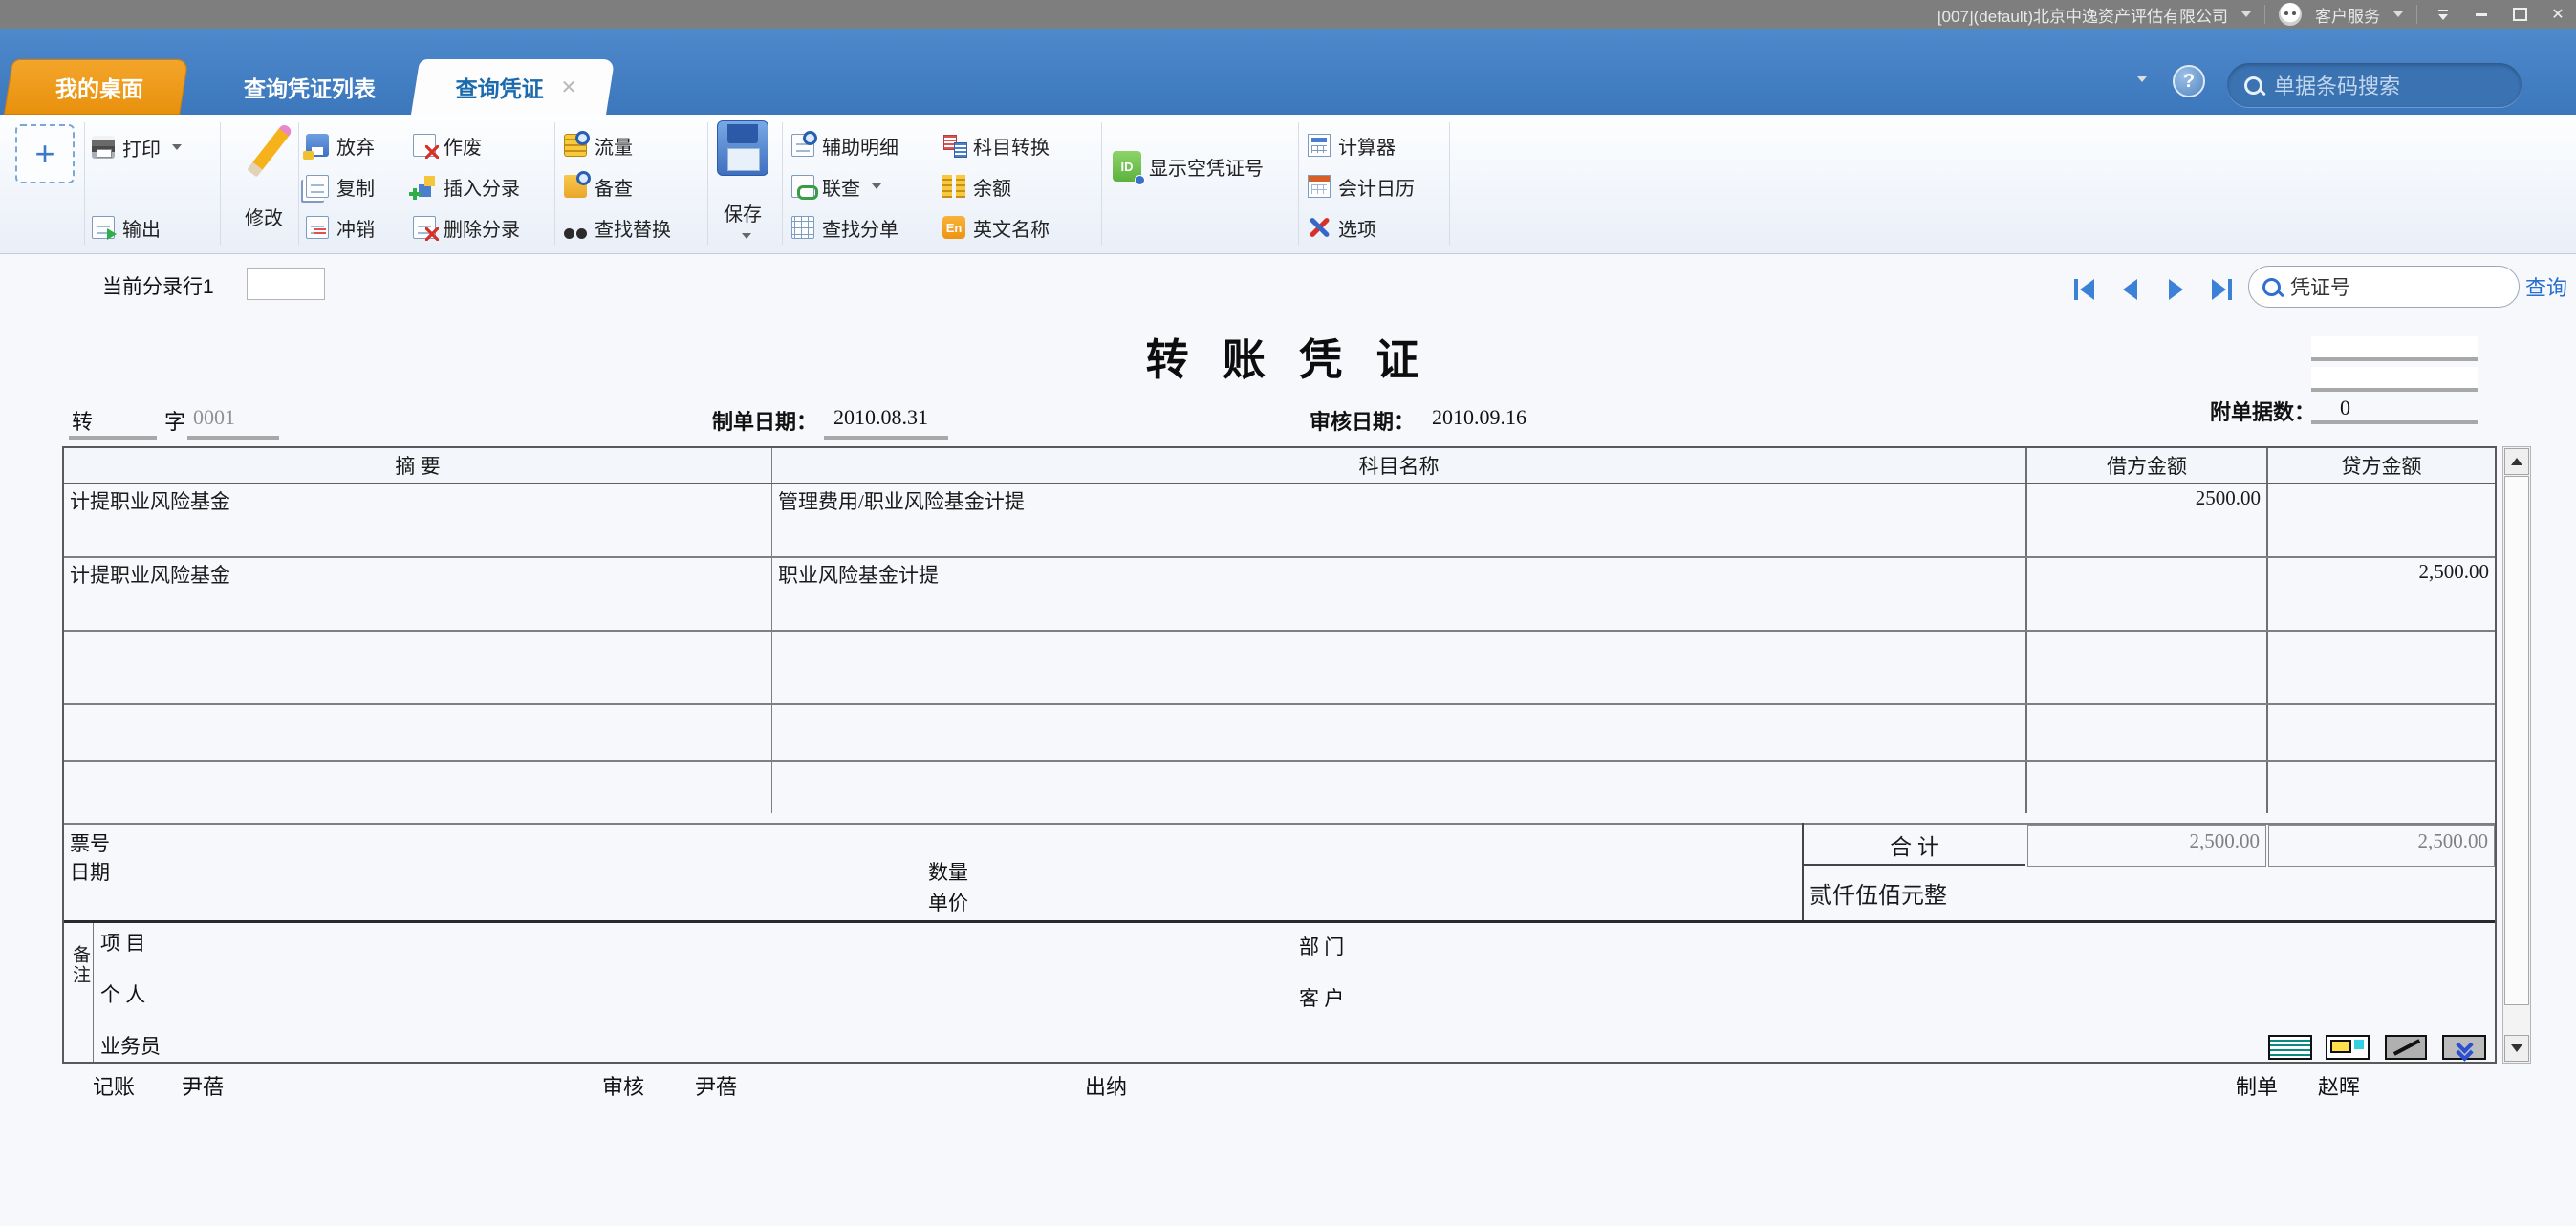 The height and width of the screenshot is (1226, 2576). What do you see at coordinates (844, 145) in the screenshot?
I see `aux-detail-button: 辅助明细` at bounding box center [844, 145].